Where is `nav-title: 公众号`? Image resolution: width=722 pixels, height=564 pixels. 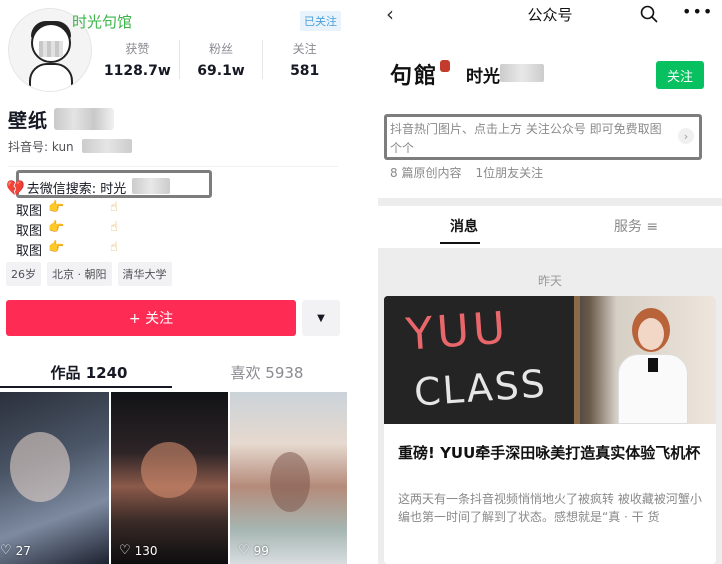 nav-title: 公众号 is located at coordinates (550, 15).